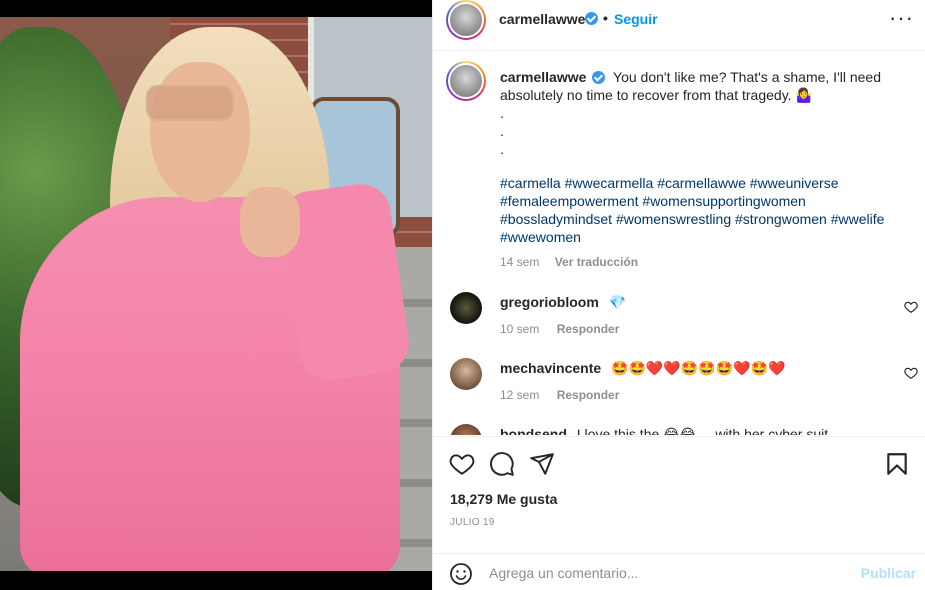 This screenshot has width=925, height=590. Describe the element at coordinates (519, 329) in the screenshot. I see `comment-time: 10 sem` at that location.